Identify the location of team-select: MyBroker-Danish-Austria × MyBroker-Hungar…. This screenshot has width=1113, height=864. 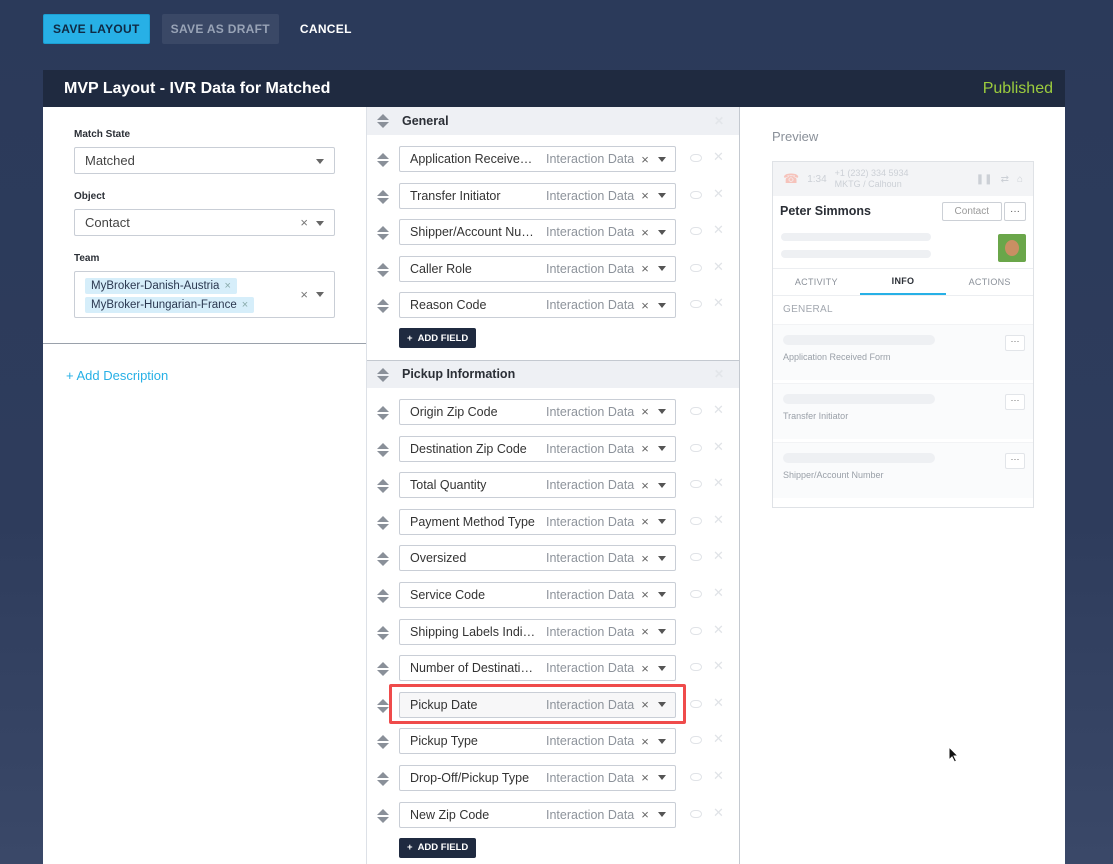
(204, 294).